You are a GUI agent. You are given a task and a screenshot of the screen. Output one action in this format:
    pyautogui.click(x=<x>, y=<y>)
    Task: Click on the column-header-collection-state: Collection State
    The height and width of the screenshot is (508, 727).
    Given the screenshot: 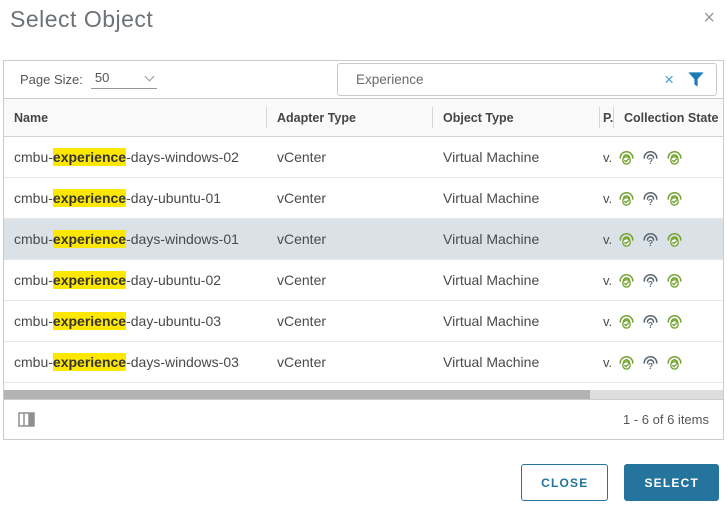 What is the action you would take?
    pyautogui.click(x=668, y=117)
    